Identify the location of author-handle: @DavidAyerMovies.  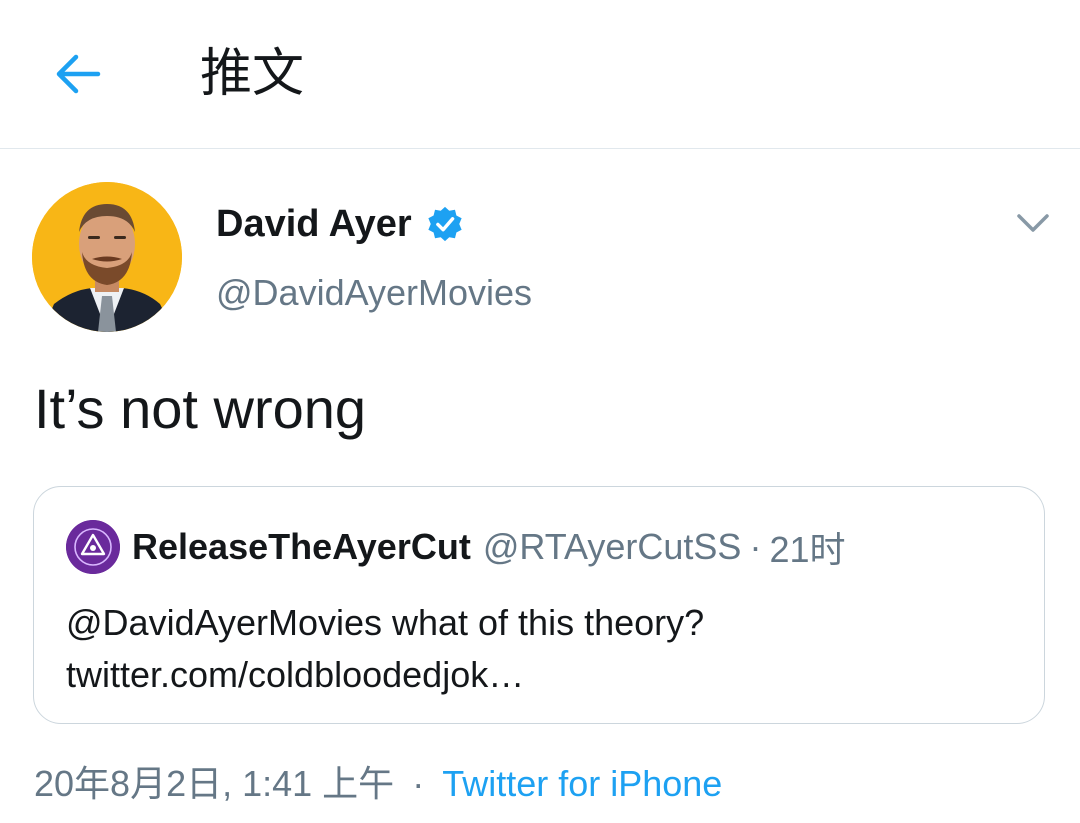
(374, 293).